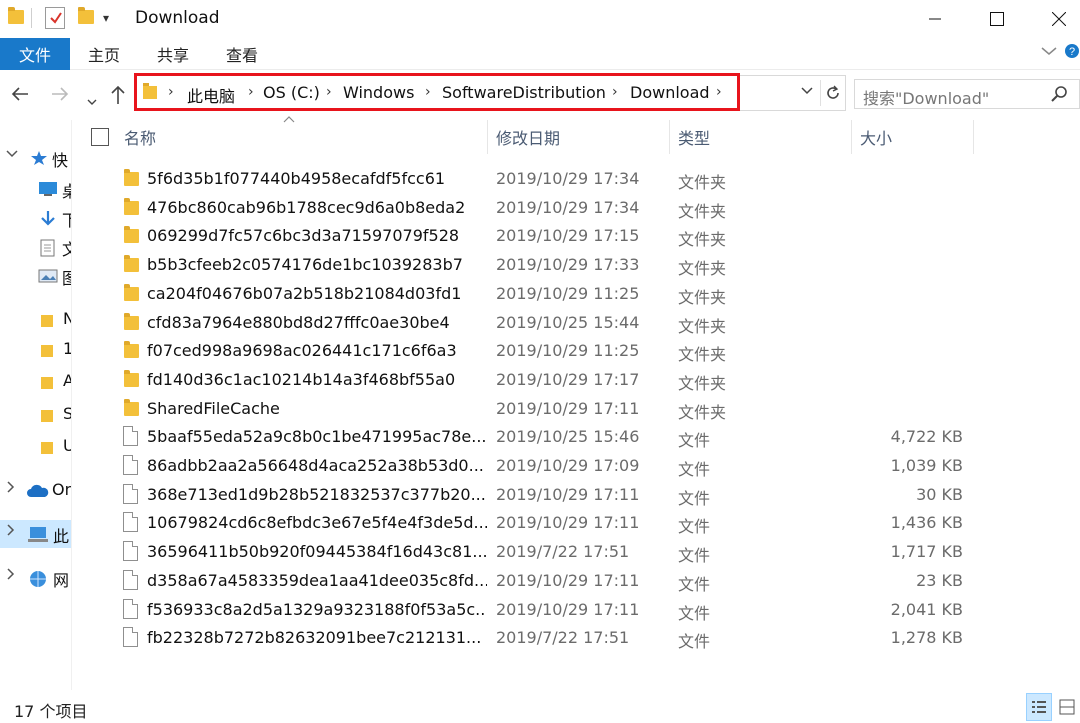 The width and height of the screenshot is (1080, 723). I want to click on nav-item-network: 网, so click(36, 578).